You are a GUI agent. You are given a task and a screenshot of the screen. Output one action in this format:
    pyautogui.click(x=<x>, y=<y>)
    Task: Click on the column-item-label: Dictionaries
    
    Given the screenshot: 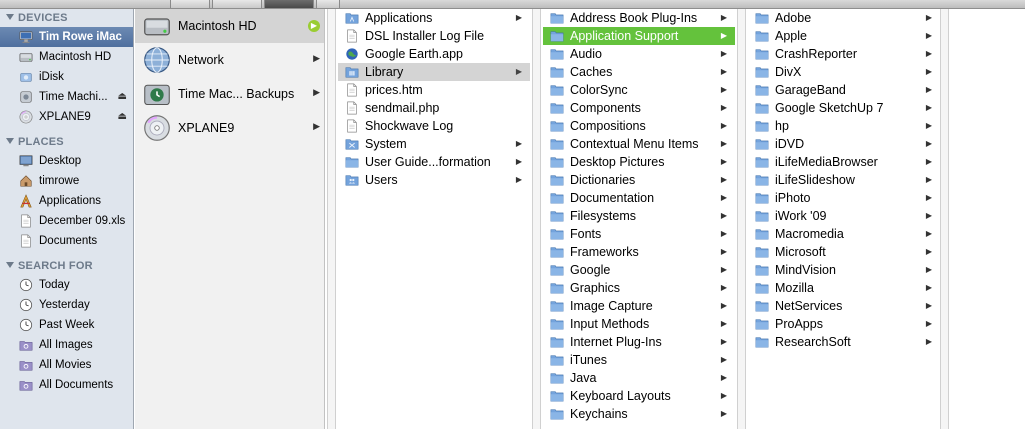 What is the action you would take?
    pyautogui.click(x=603, y=180)
    